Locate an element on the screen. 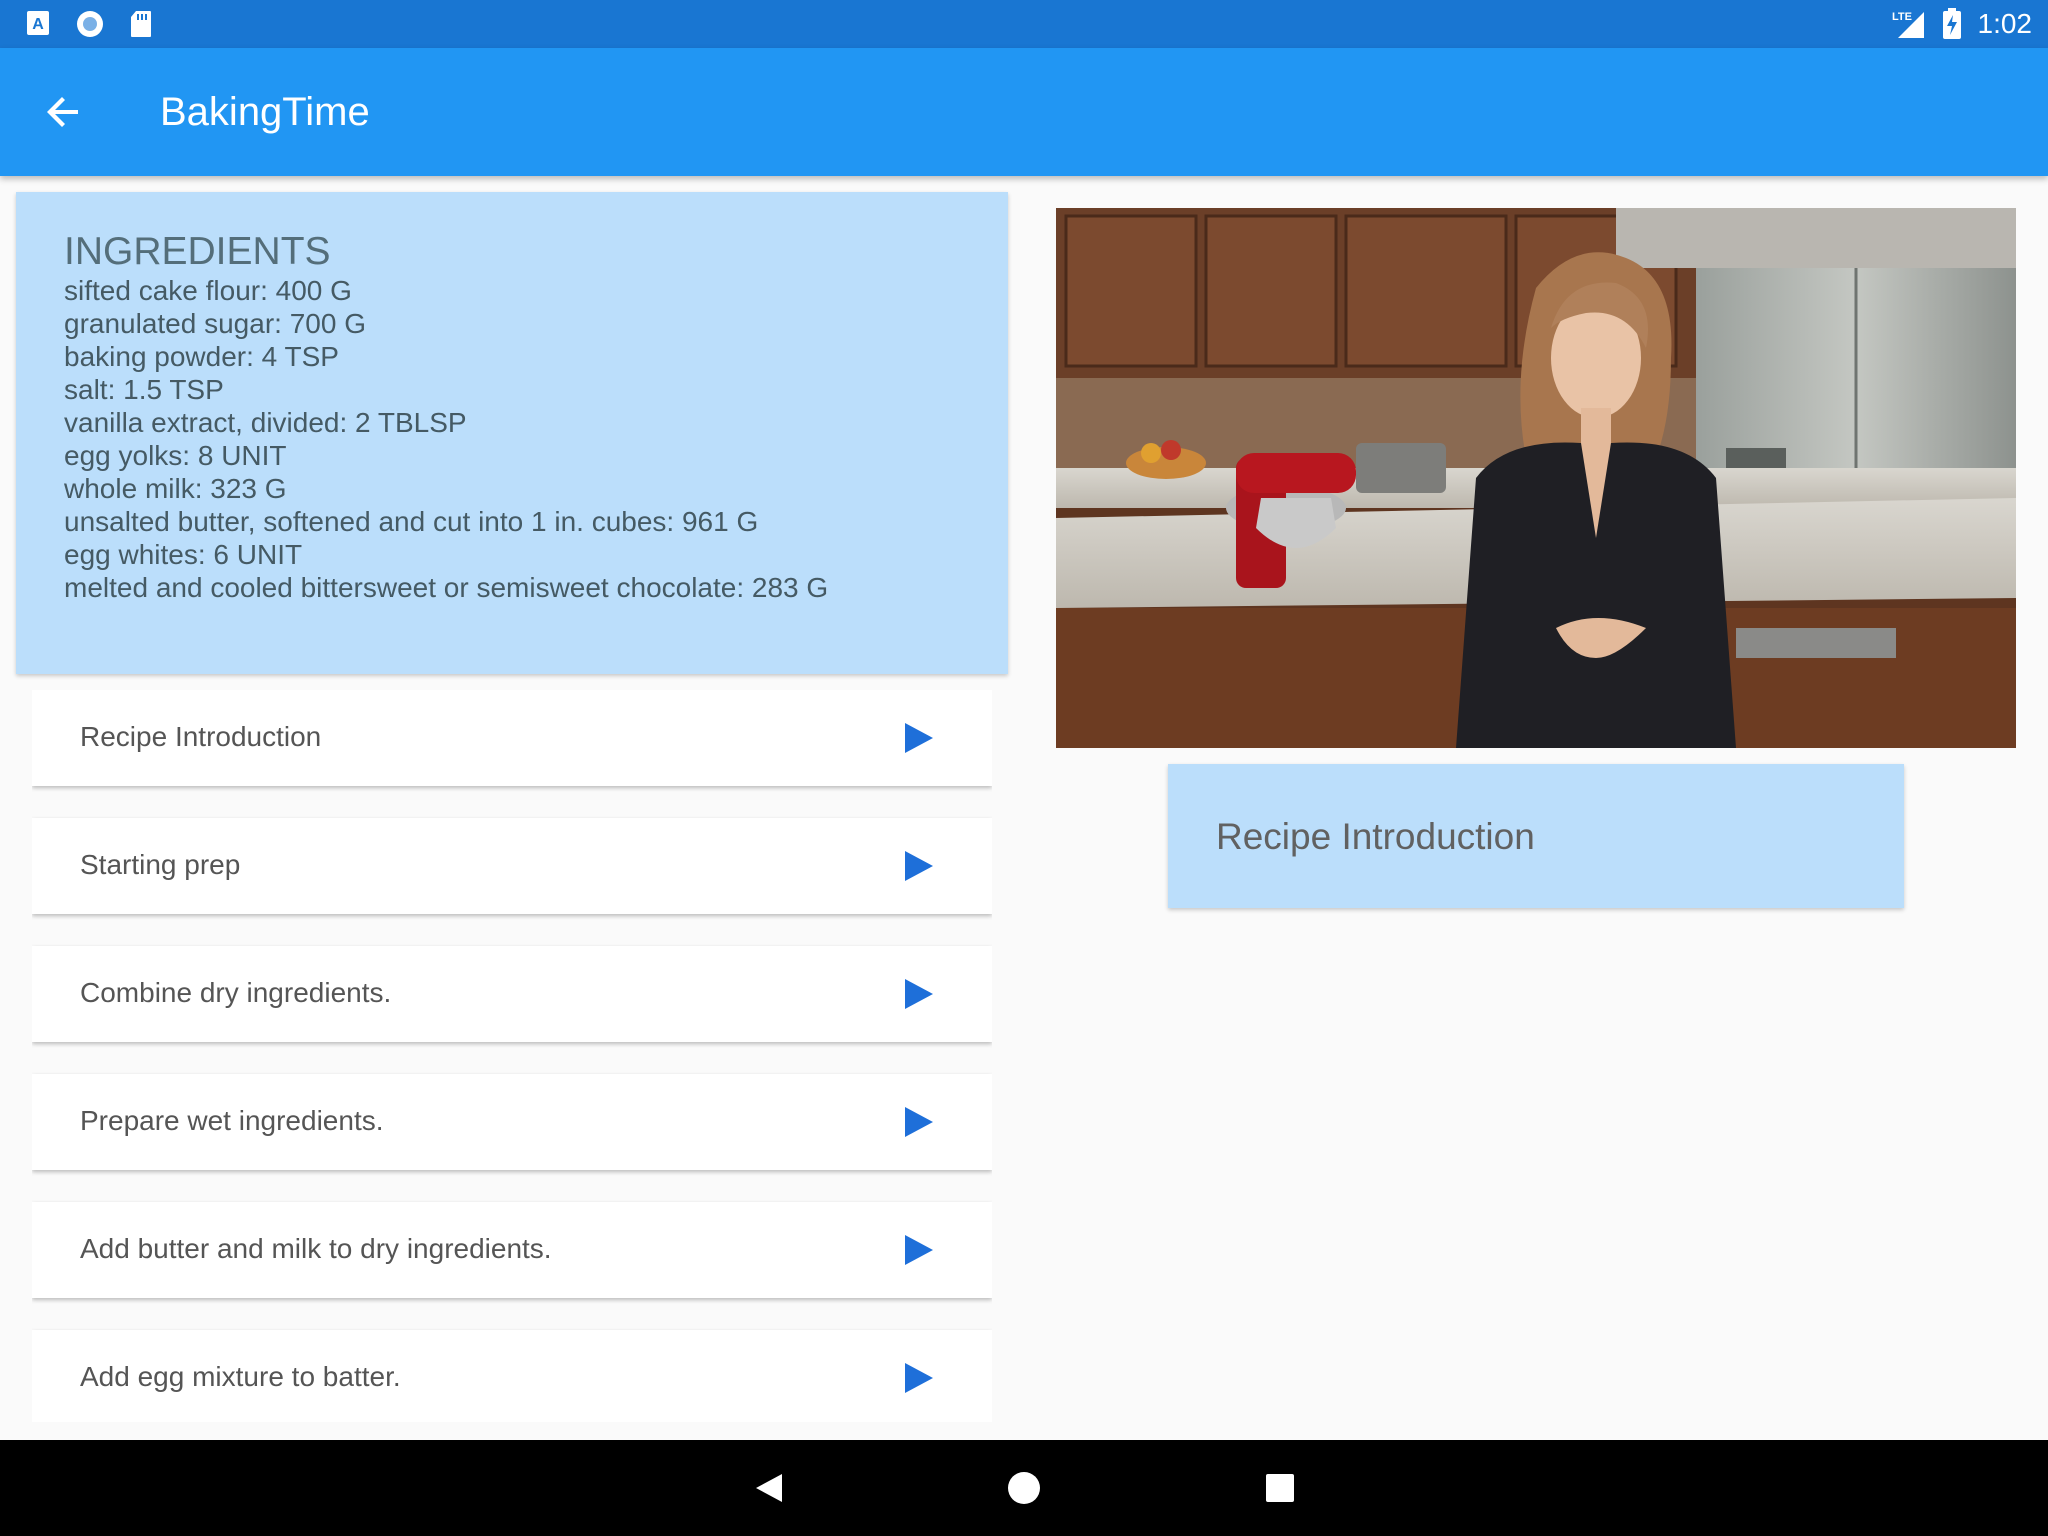  step-label: Starting prep is located at coordinates (160, 864).